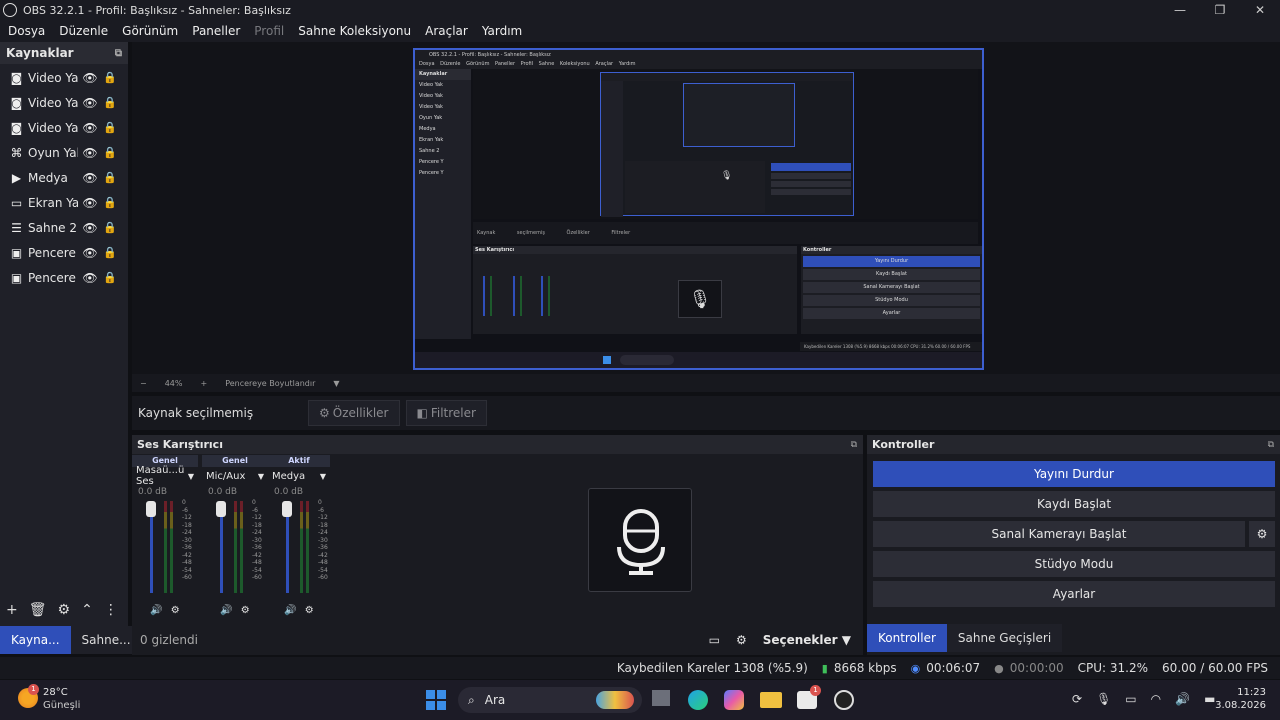 This screenshot has width=1280, height=720. Describe the element at coordinates (1077, 699) in the screenshot. I see `sync-icon: ⟳` at that location.